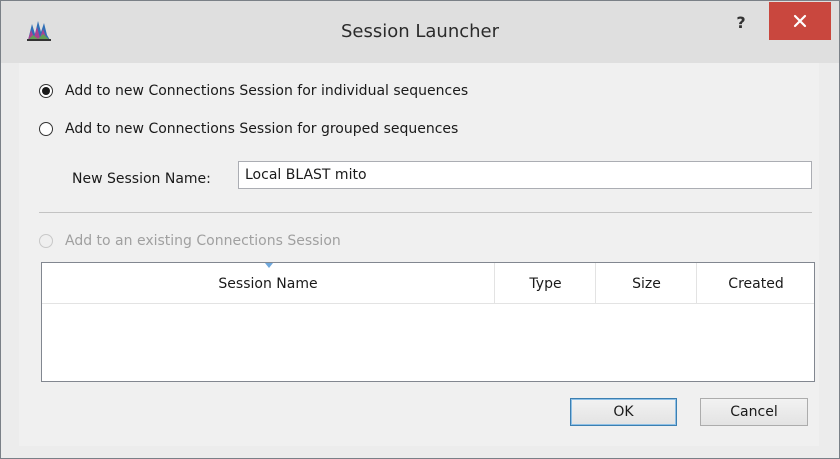 The width and height of the screenshot is (840, 459). What do you see at coordinates (623, 412) in the screenshot?
I see `ok-button: OK` at bounding box center [623, 412].